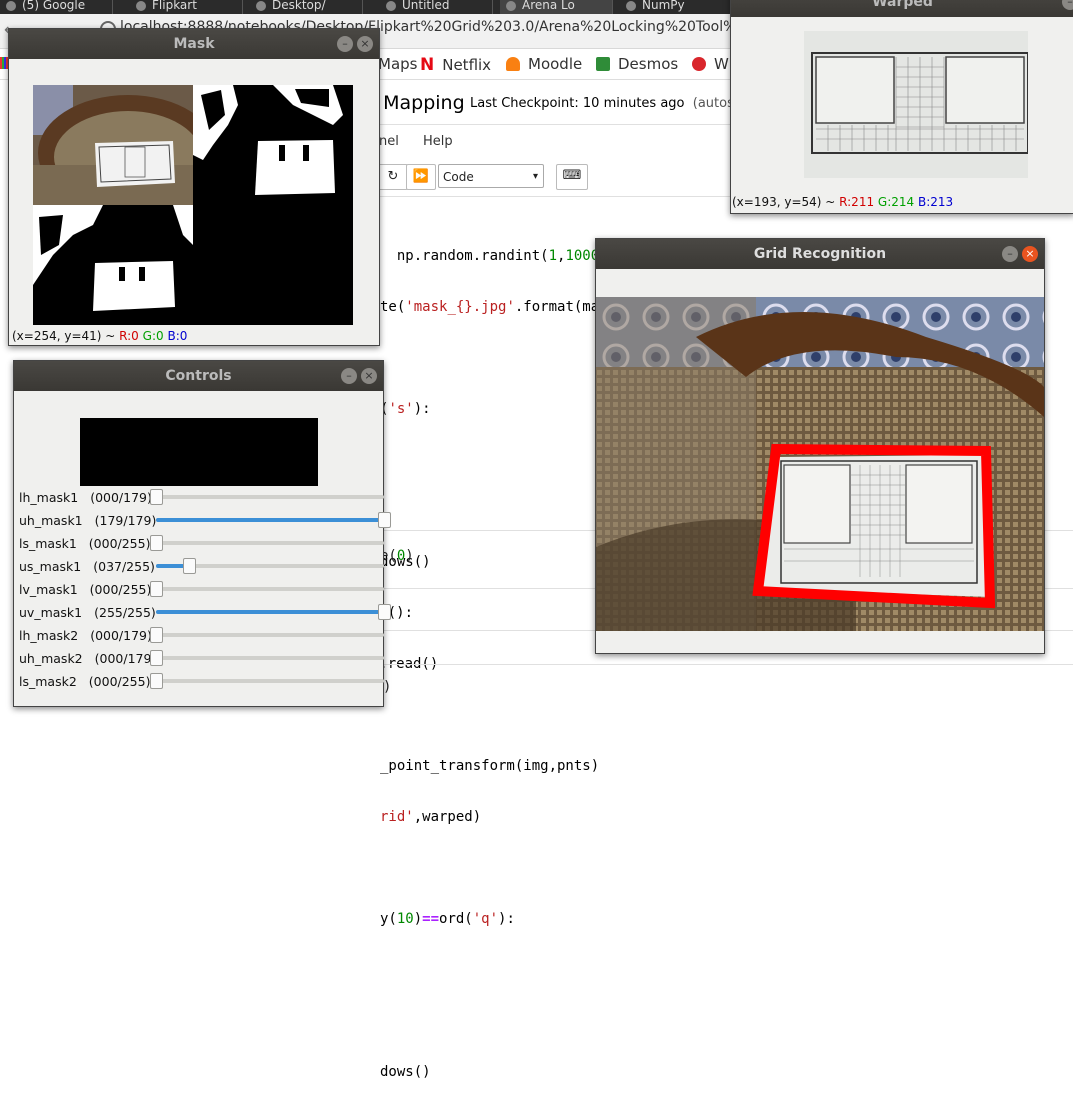 The width and height of the screenshot is (1073, 1098). What do you see at coordinates (490, 766) in the screenshot?
I see `code-line: _point_transform(img,pnts)` at bounding box center [490, 766].